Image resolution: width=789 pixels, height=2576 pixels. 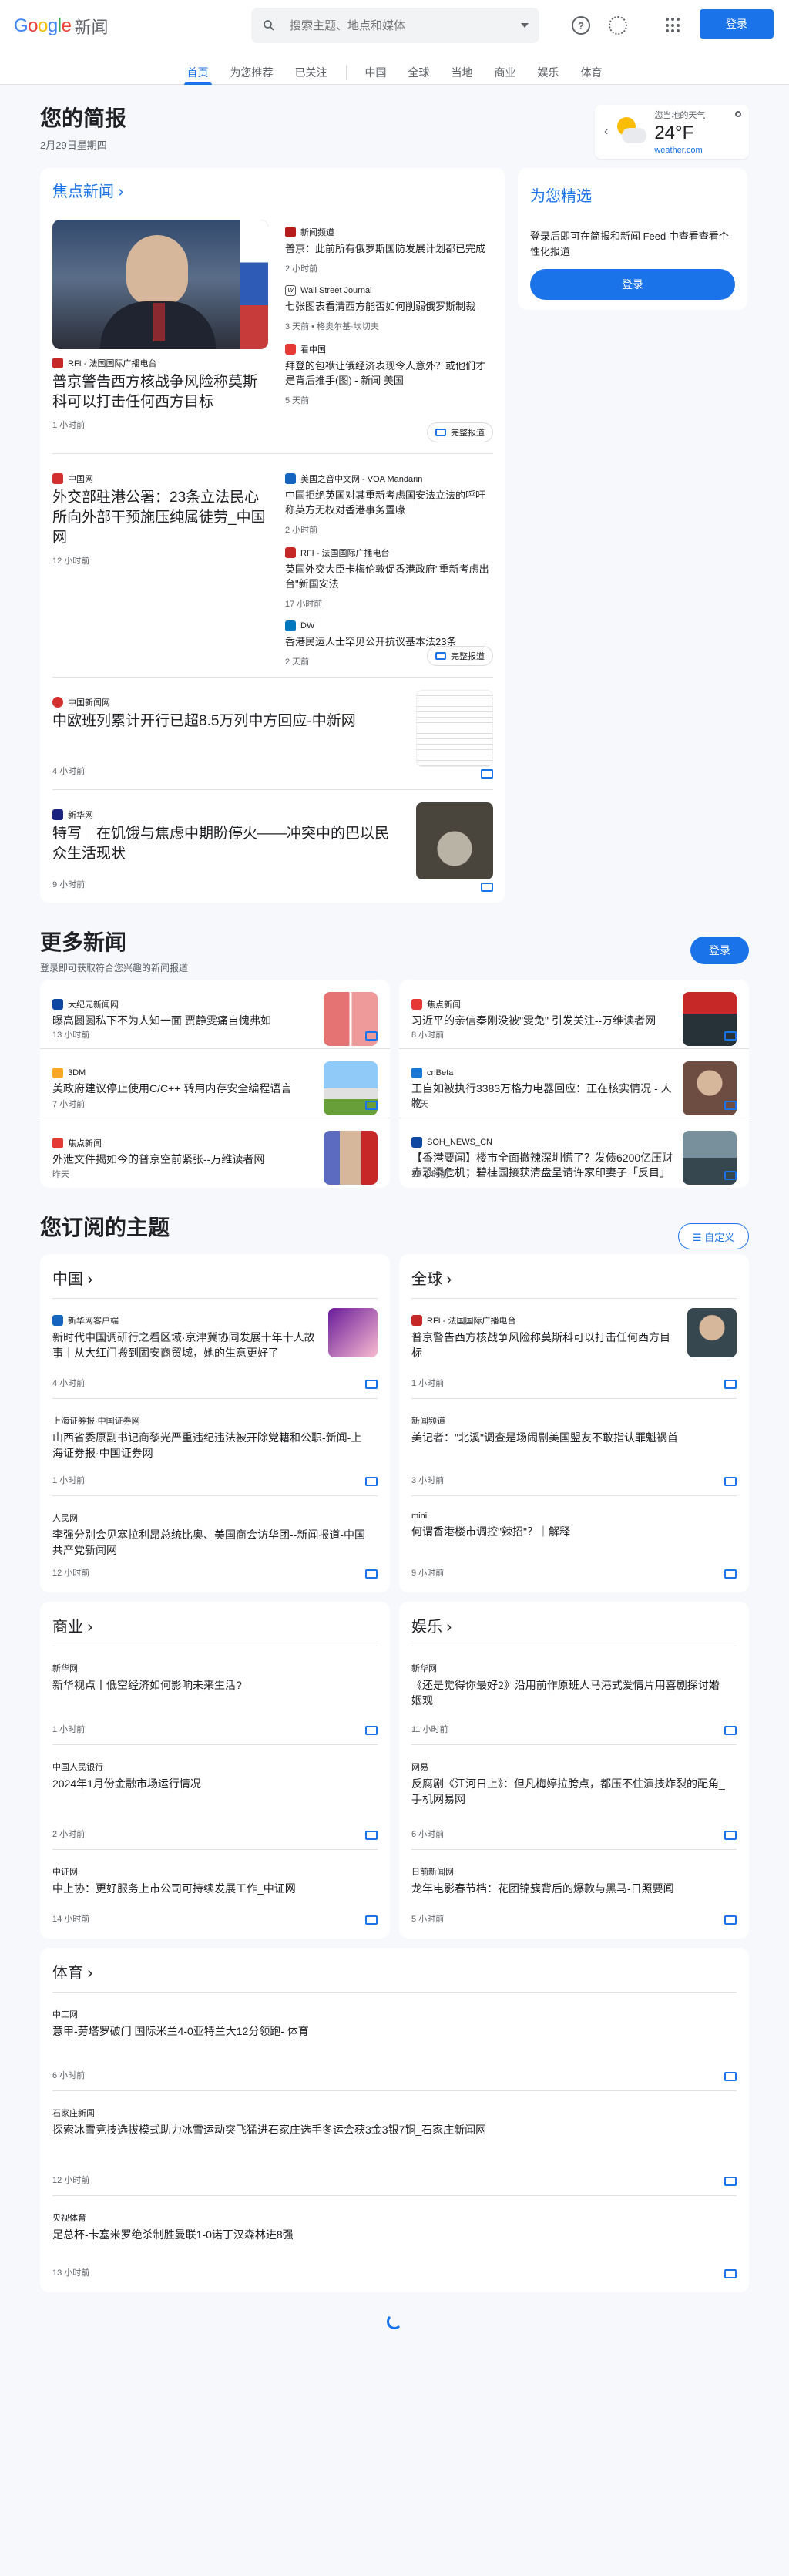 What do you see at coordinates (569, 1791) in the screenshot?
I see `headline-link: 反腐剧《江河日上》：但凡梅婷拉胯点，都压不住演技炸裂的配角_手机网易网` at bounding box center [569, 1791].